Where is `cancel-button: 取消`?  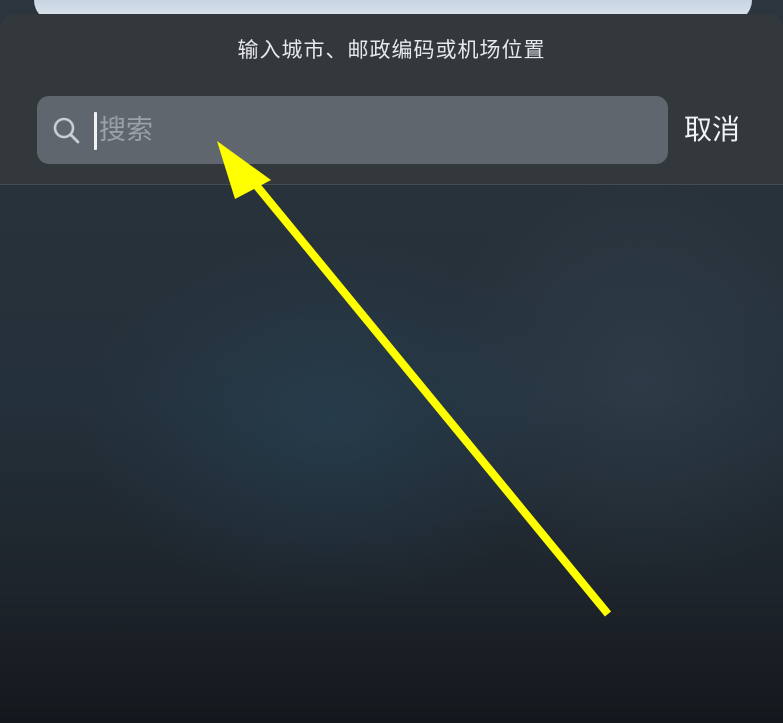 cancel-button: 取消 is located at coordinates (712, 130).